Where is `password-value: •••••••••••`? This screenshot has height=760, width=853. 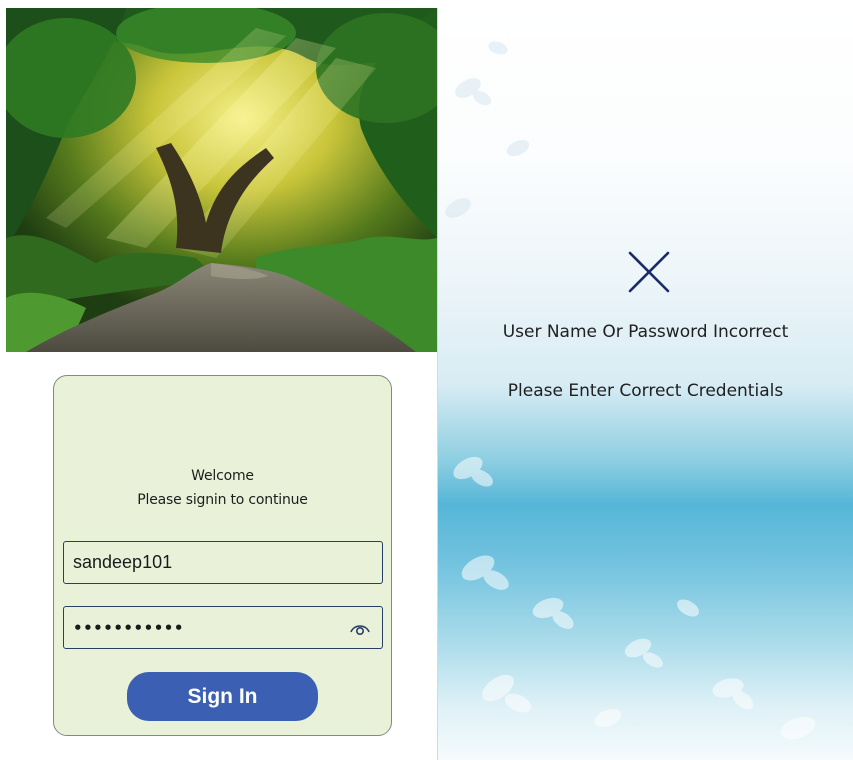
password-value: ••••••••••• is located at coordinates (128, 627).